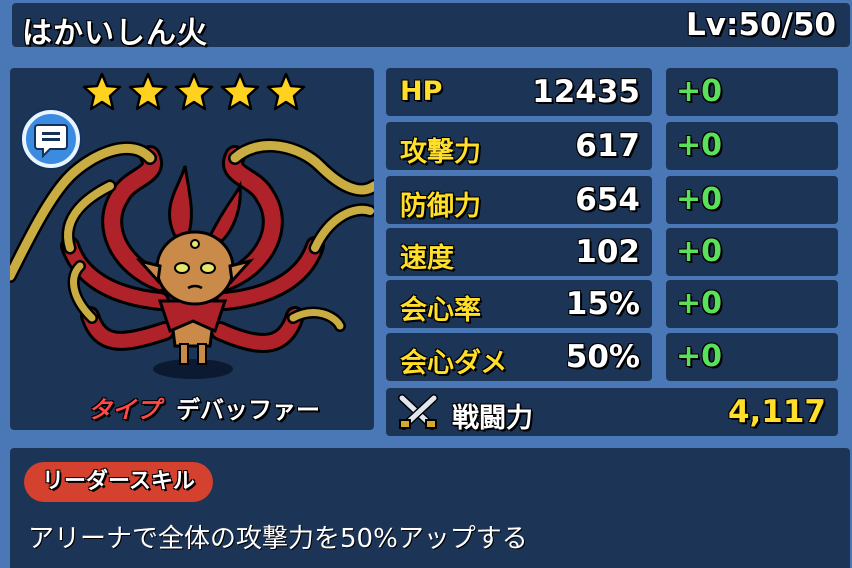 The image size is (852, 568). I want to click on type-row: タイプ デバッファー, so click(204, 407).